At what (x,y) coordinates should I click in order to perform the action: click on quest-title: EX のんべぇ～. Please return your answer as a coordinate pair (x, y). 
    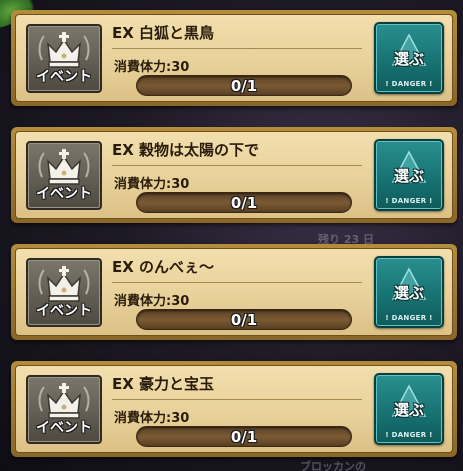
    Looking at the image, I should click on (163, 267).